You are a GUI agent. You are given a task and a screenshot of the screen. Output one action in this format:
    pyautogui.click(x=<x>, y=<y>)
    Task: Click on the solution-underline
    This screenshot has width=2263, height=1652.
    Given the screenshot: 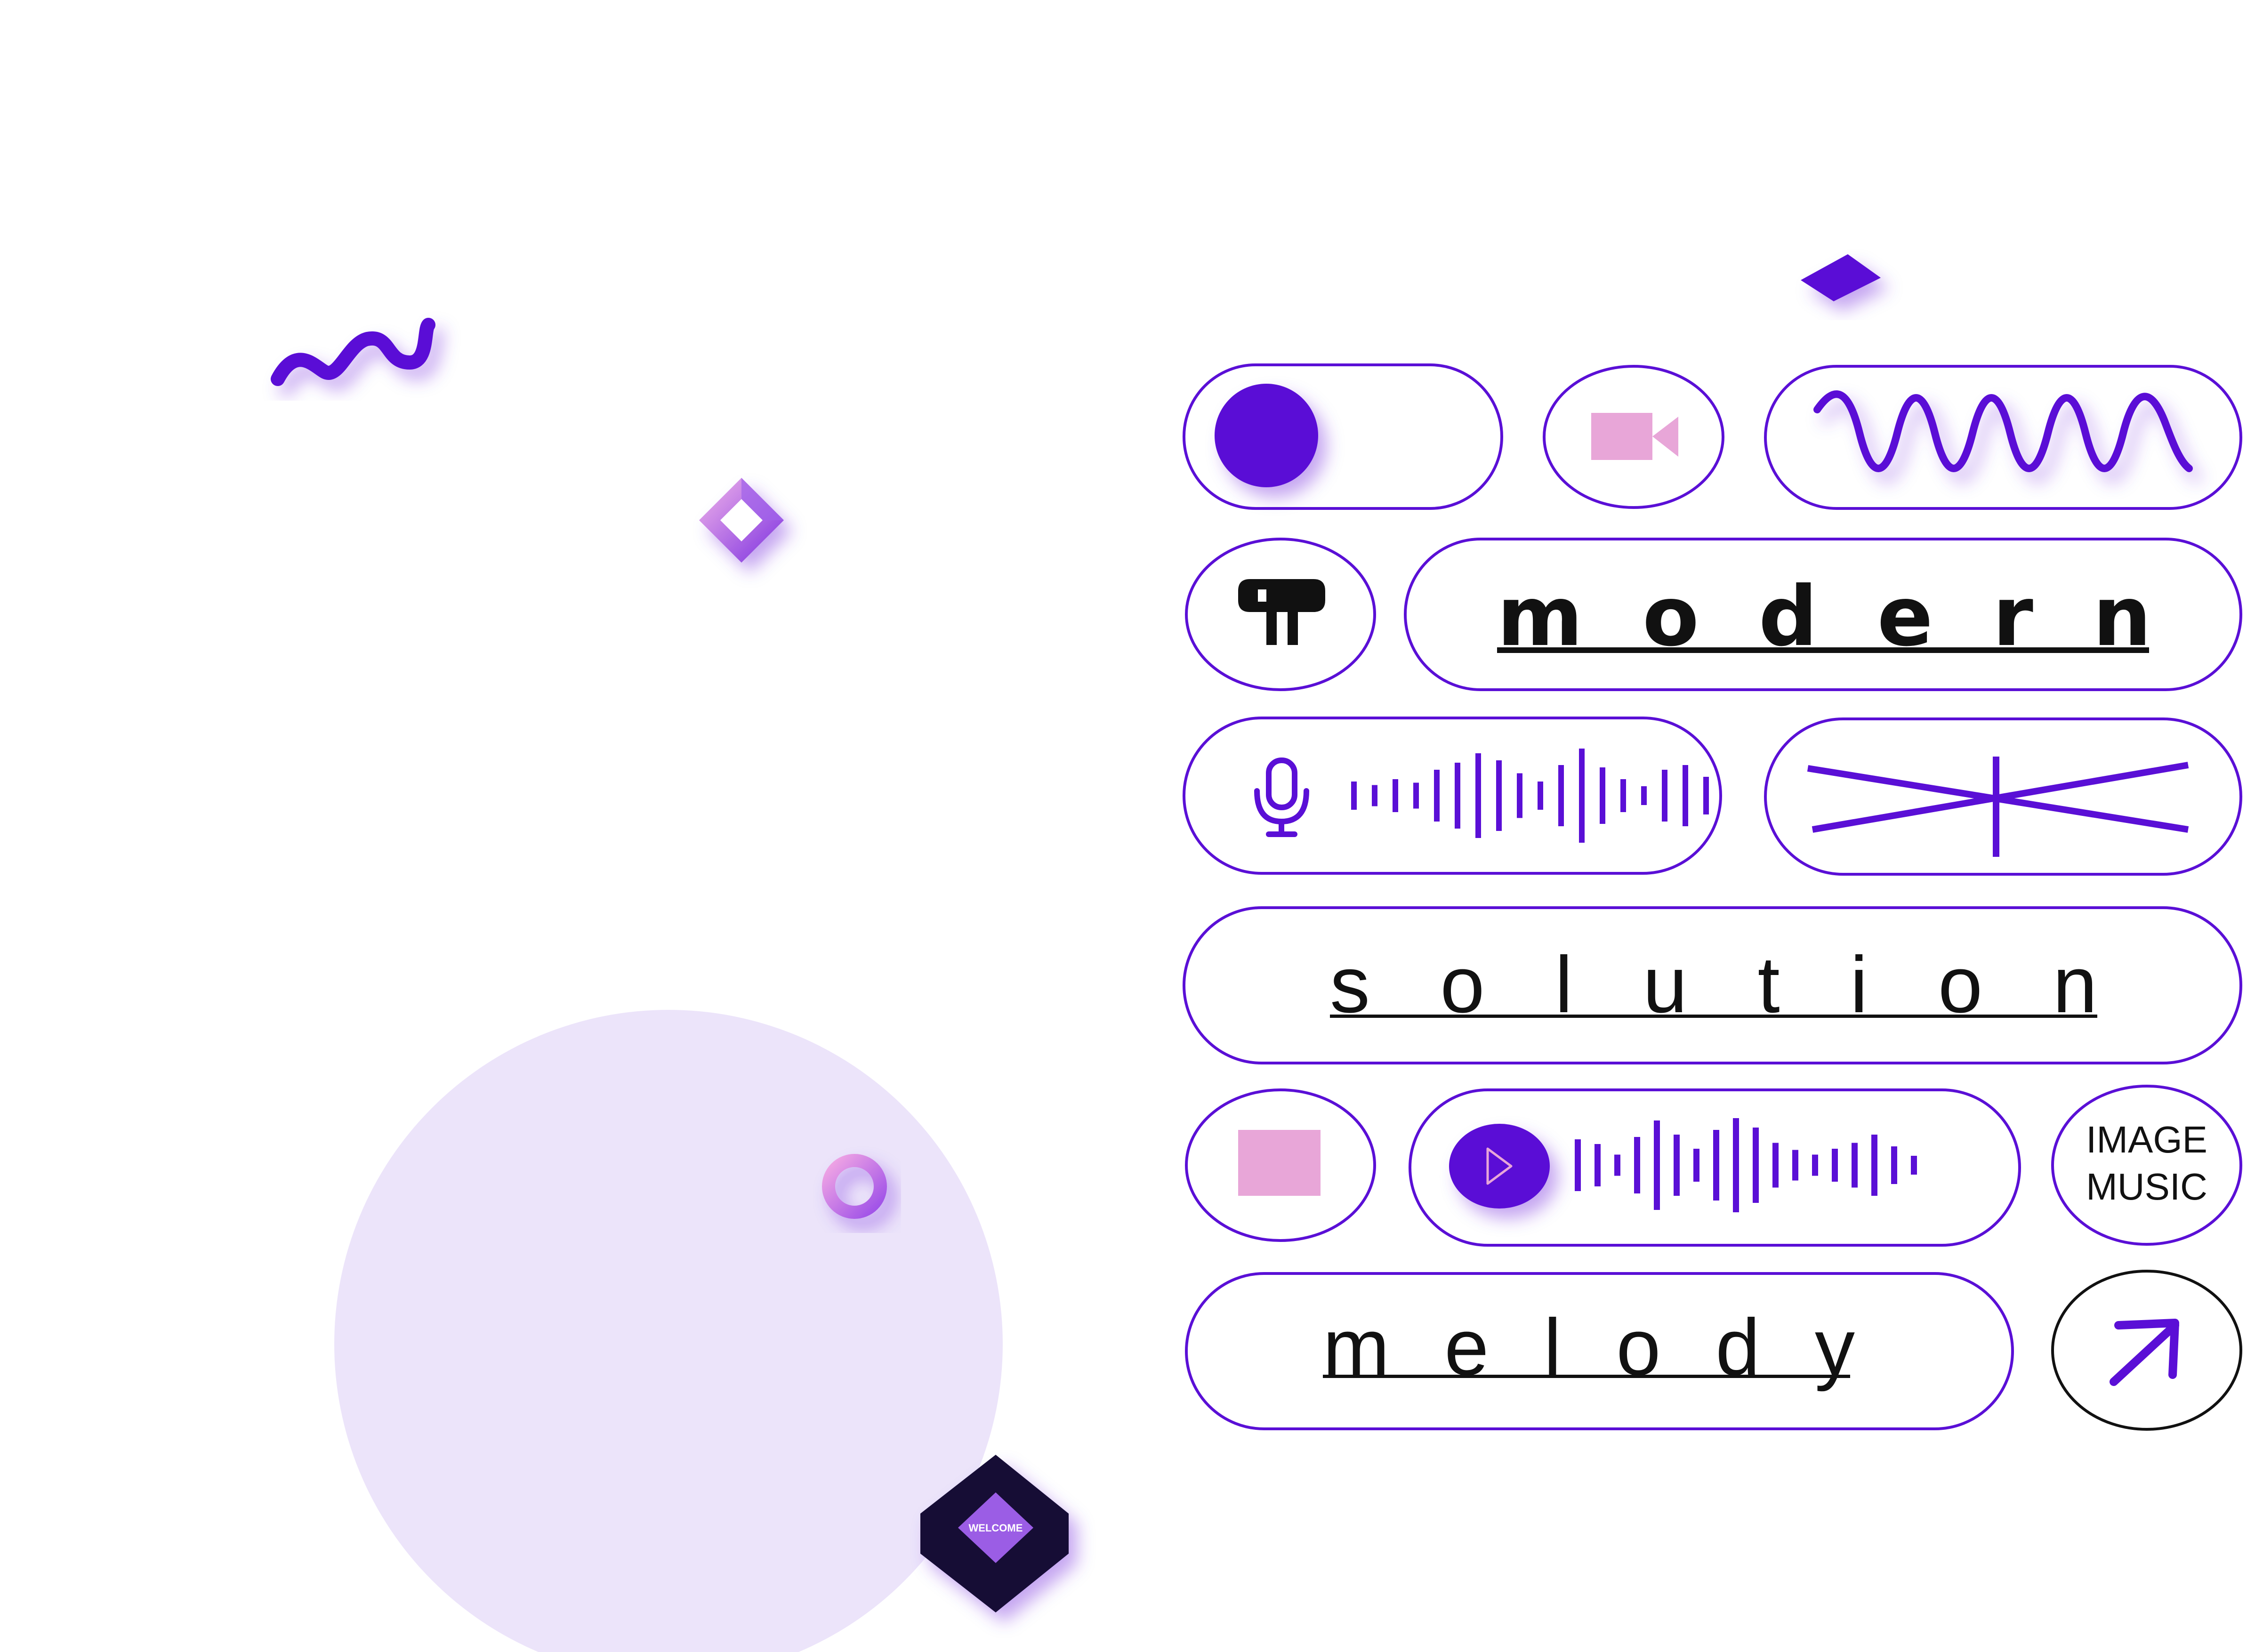 What is the action you would take?
    pyautogui.click(x=1713, y=1016)
    